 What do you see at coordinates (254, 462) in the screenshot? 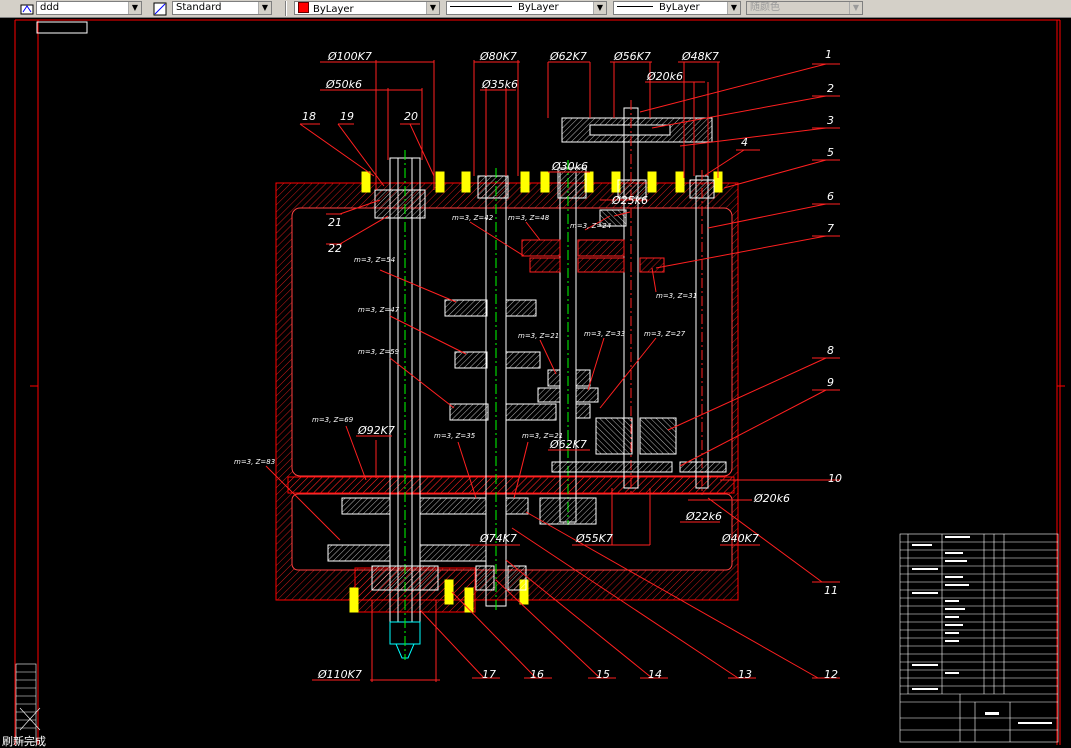
I see `gear-label-z83: m=3, Z=83` at bounding box center [254, 462].